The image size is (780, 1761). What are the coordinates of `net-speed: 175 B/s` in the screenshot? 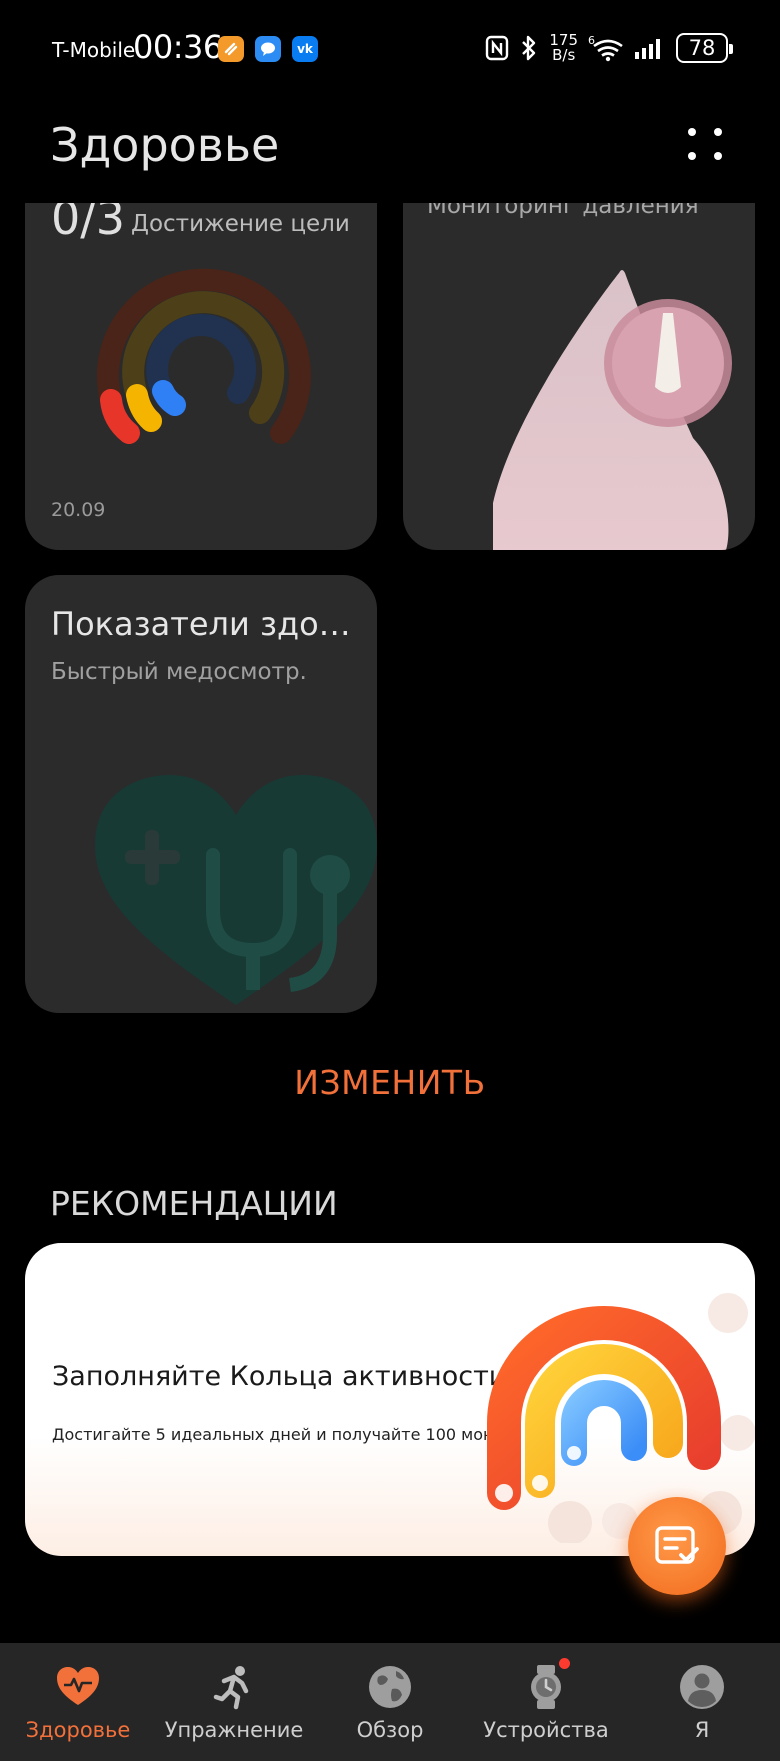 It's located at (563, 48).